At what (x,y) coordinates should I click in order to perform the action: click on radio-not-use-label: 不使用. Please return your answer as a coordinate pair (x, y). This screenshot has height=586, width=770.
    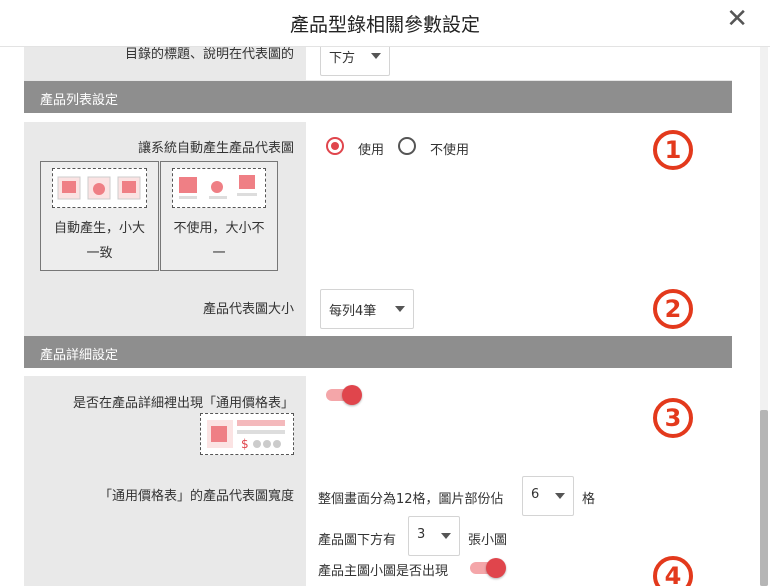
    Looking at the image, I should click on (449, 148).